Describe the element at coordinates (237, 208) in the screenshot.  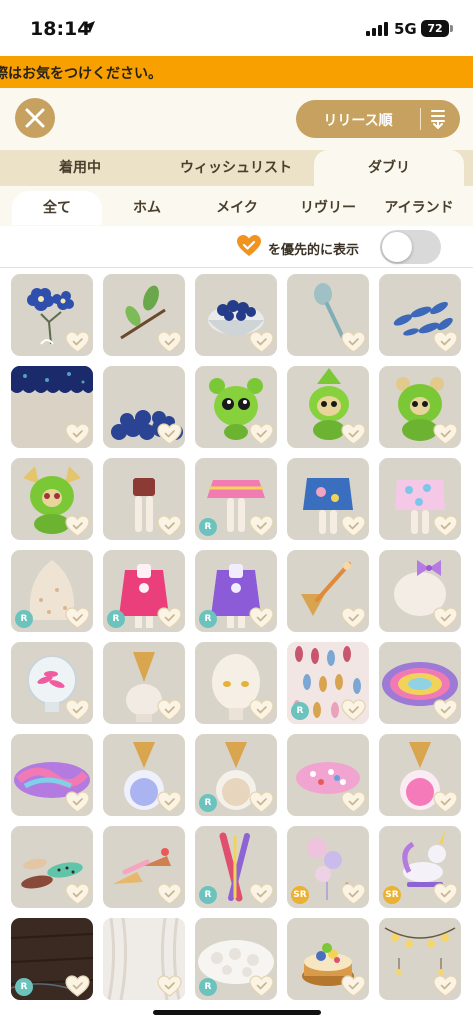
I see `subtab-makeup: メイク` at that location.